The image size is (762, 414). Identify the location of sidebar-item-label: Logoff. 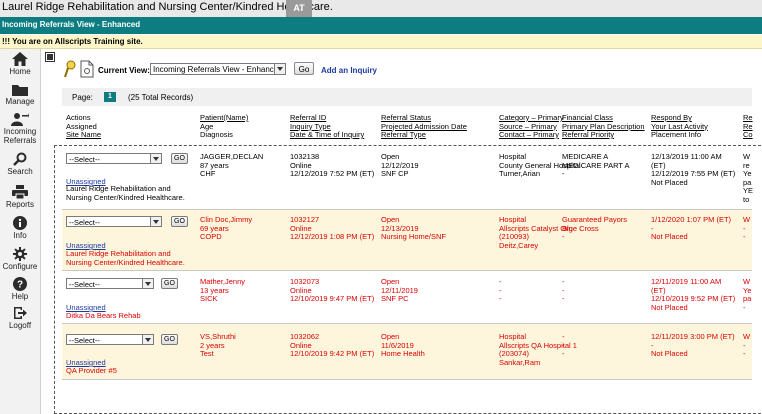
(20, 325).